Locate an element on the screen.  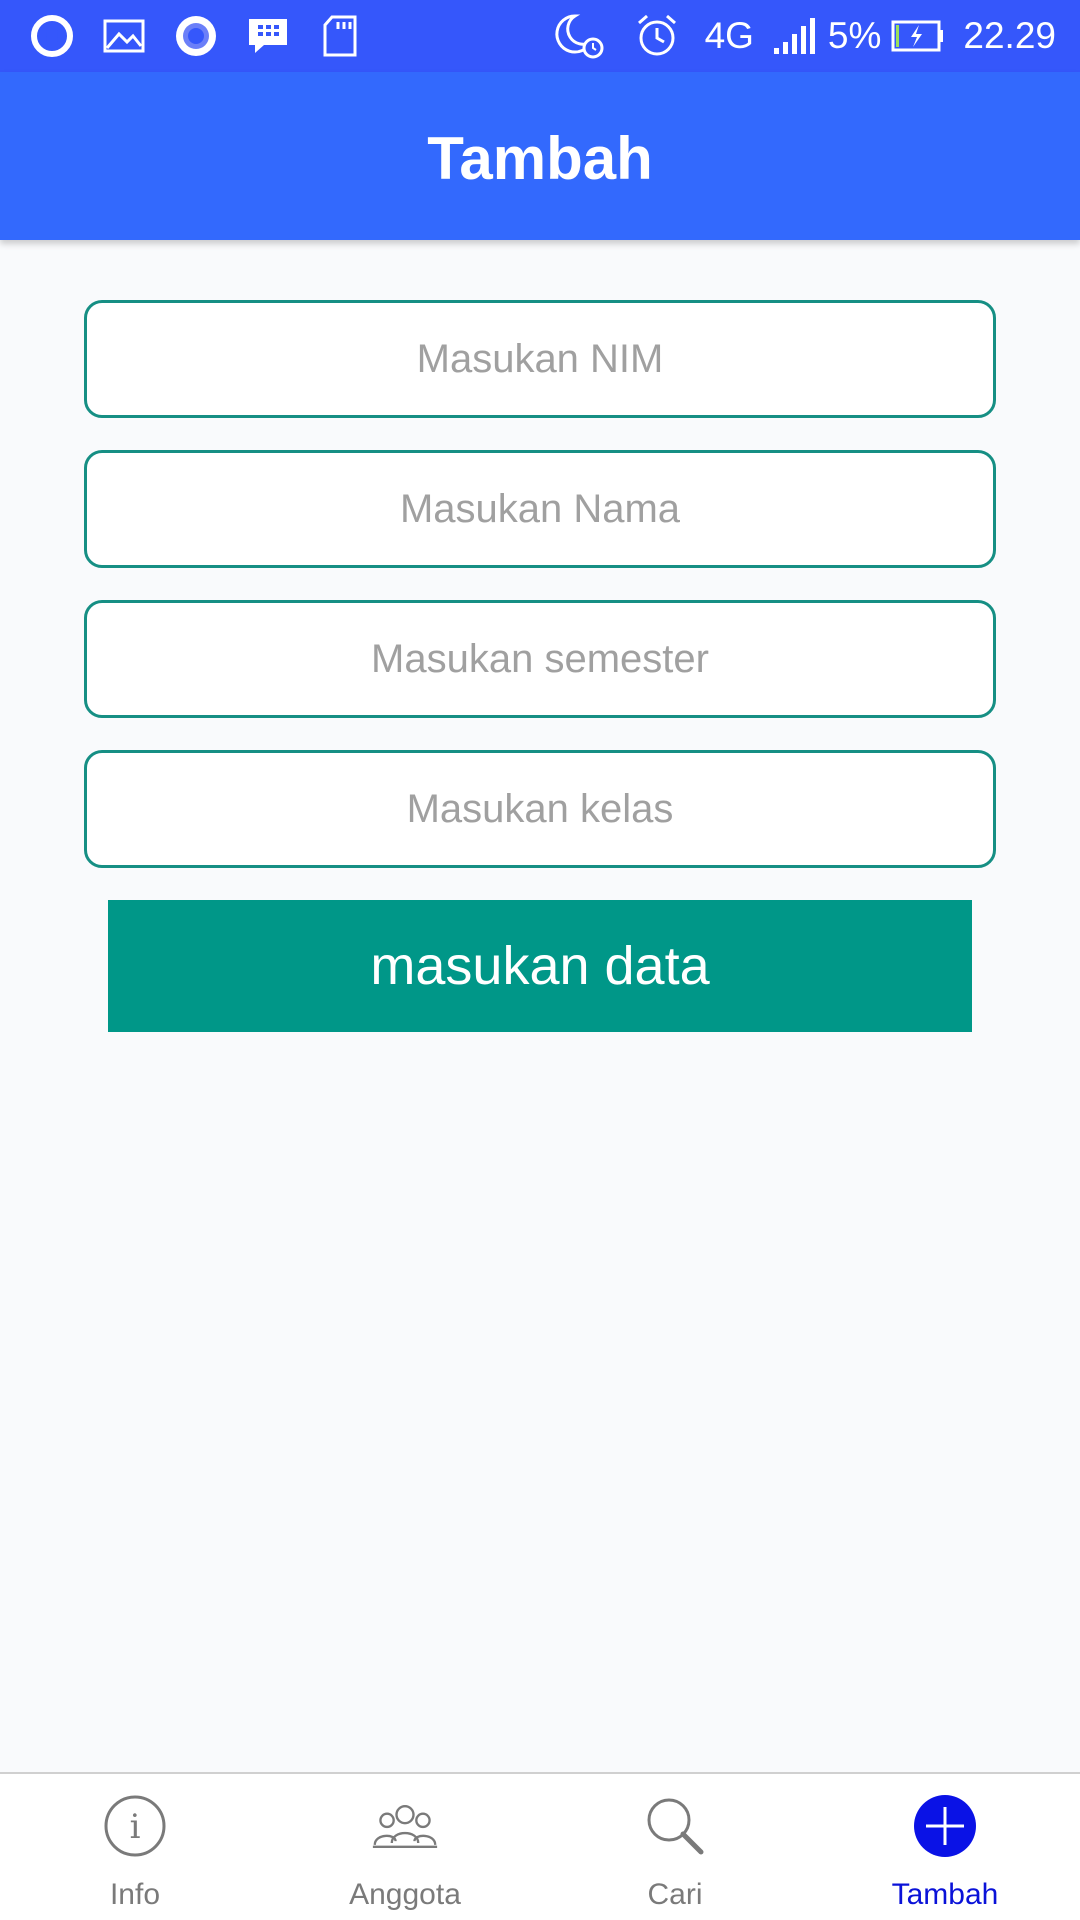
nama-field is located at coordinates (540, 509).